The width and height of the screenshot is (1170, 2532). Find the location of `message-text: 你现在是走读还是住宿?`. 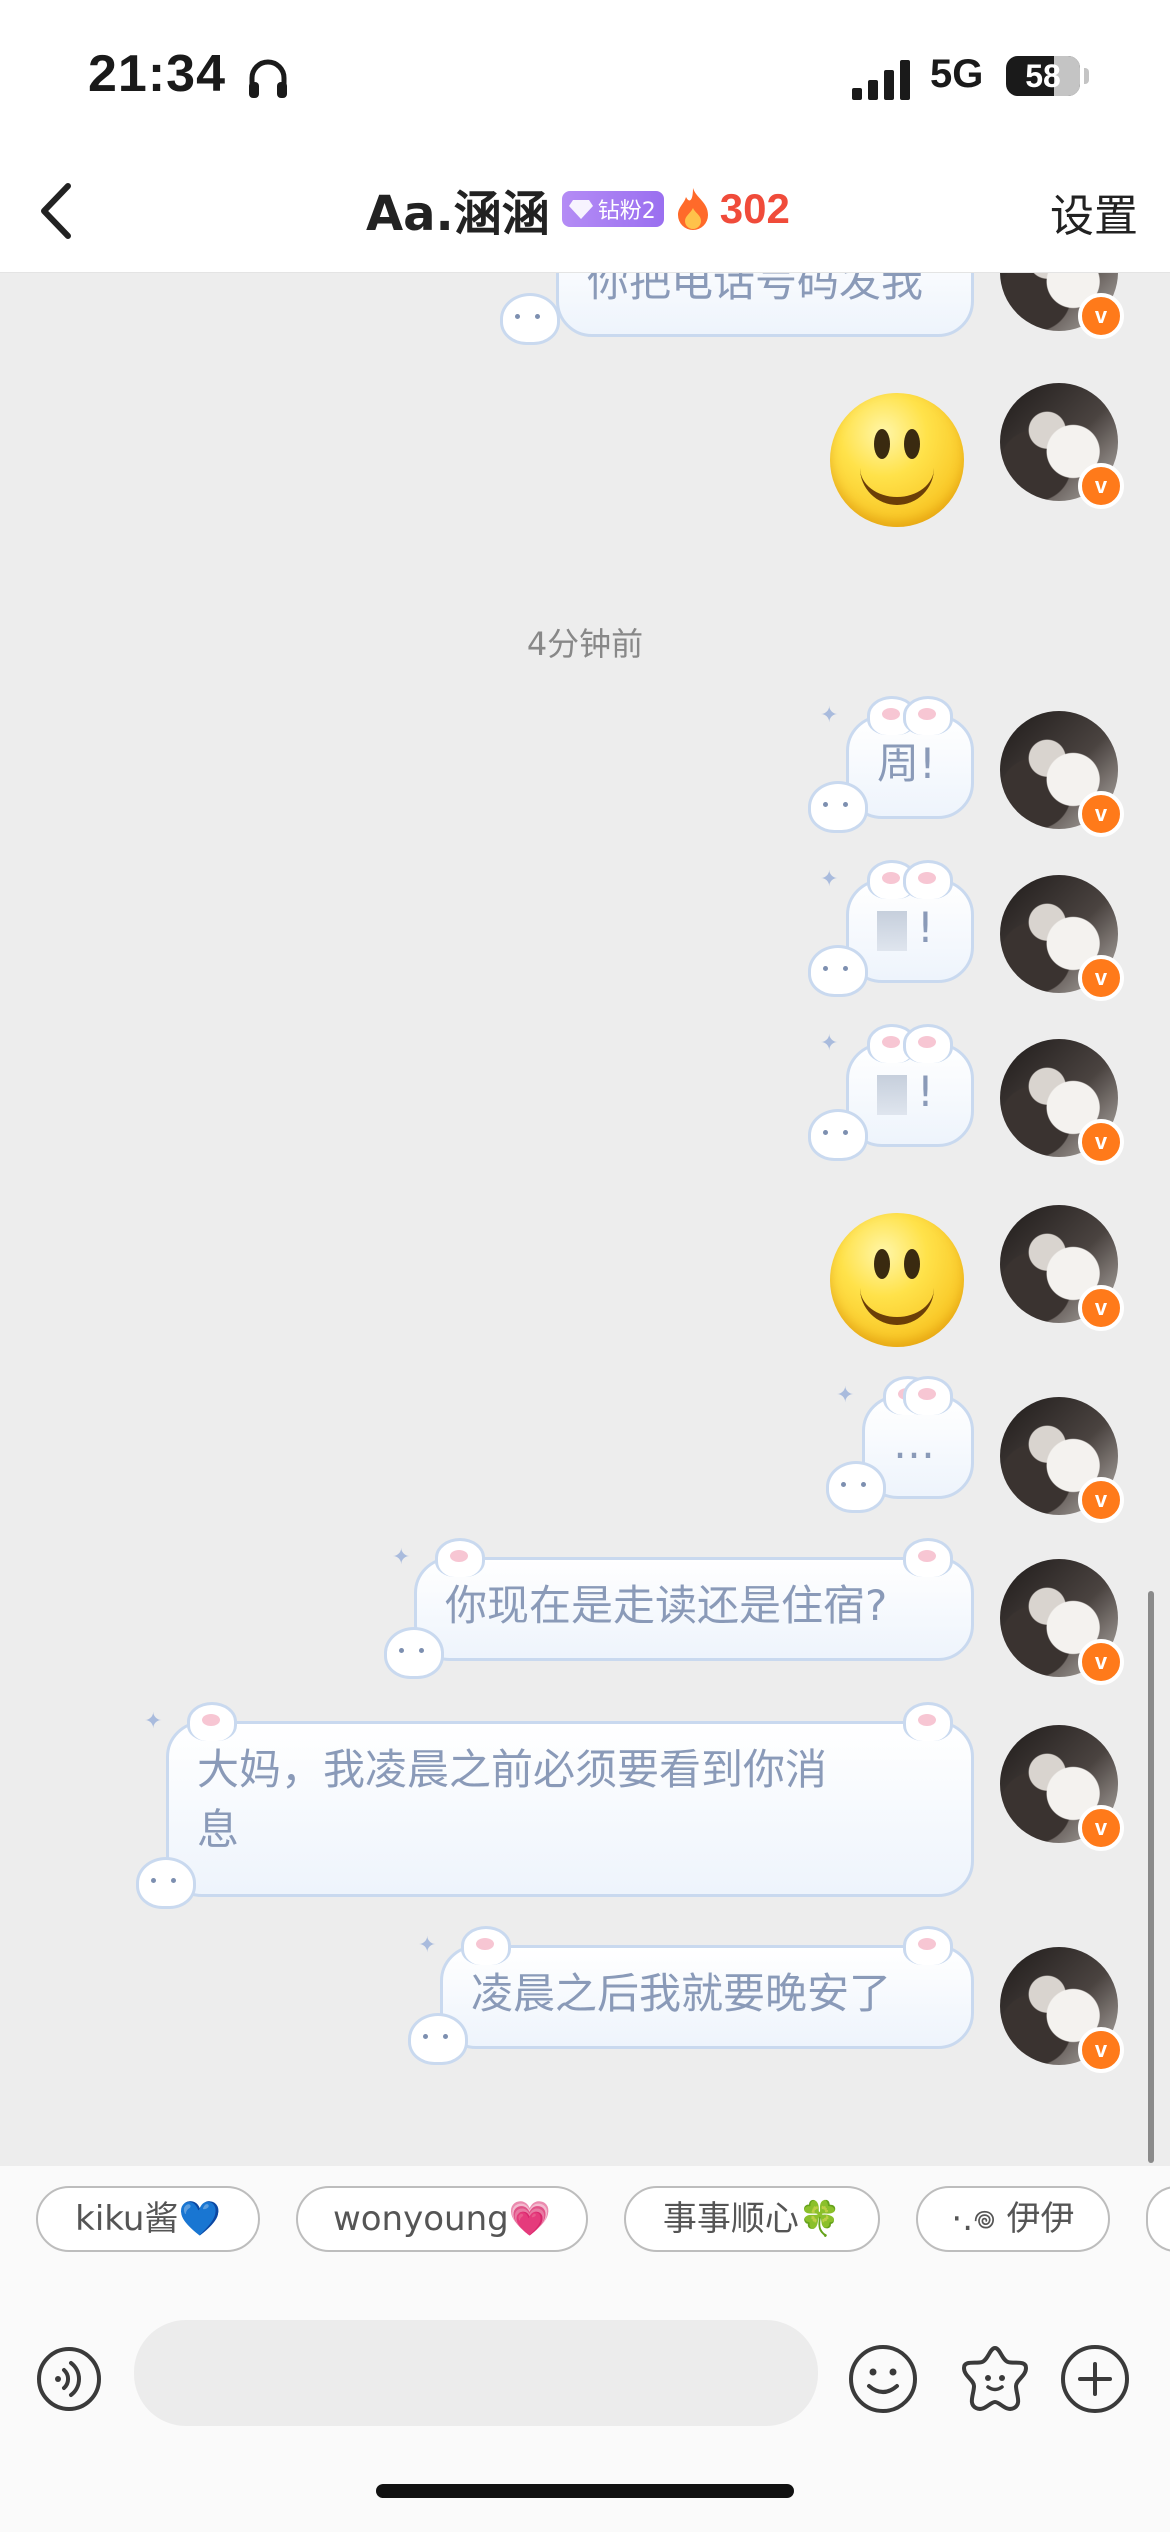

message-text: 你现在是走读还是住宿? is located at coordinates (666, 1605).